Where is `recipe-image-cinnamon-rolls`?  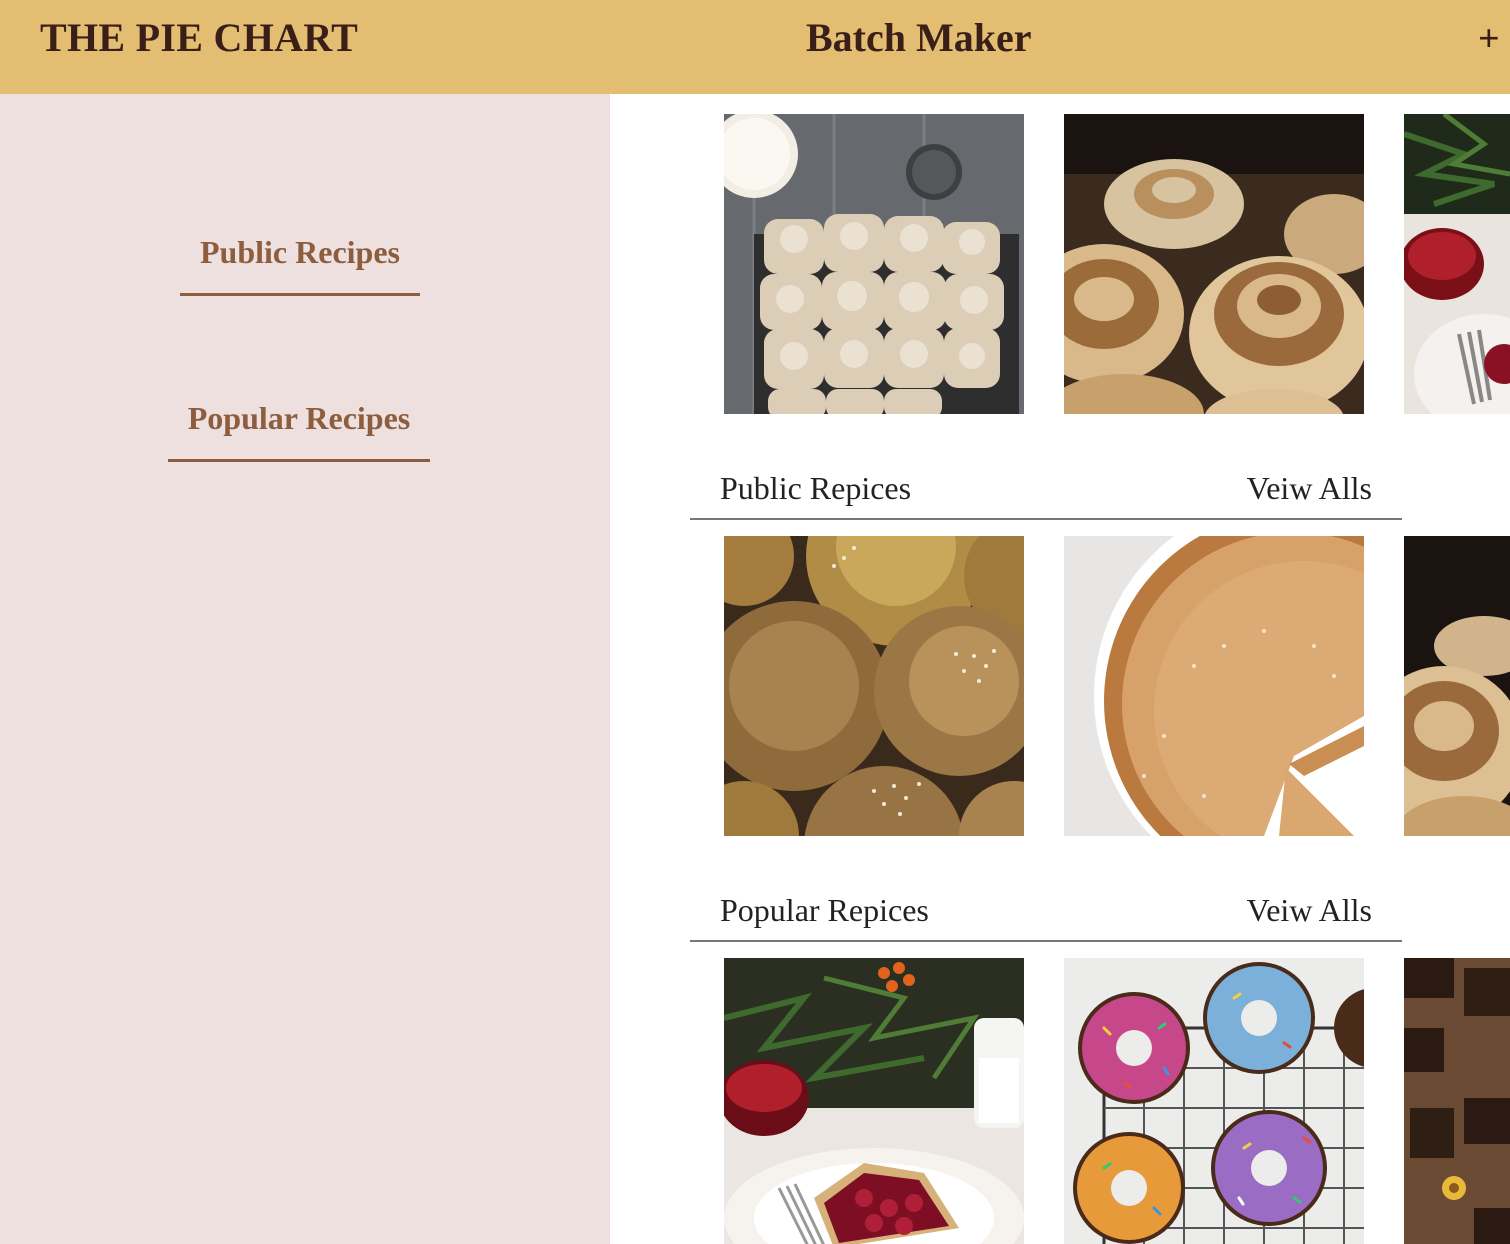 recipe-image-cinnamon-rolls is located at coordinates (1214, 264).